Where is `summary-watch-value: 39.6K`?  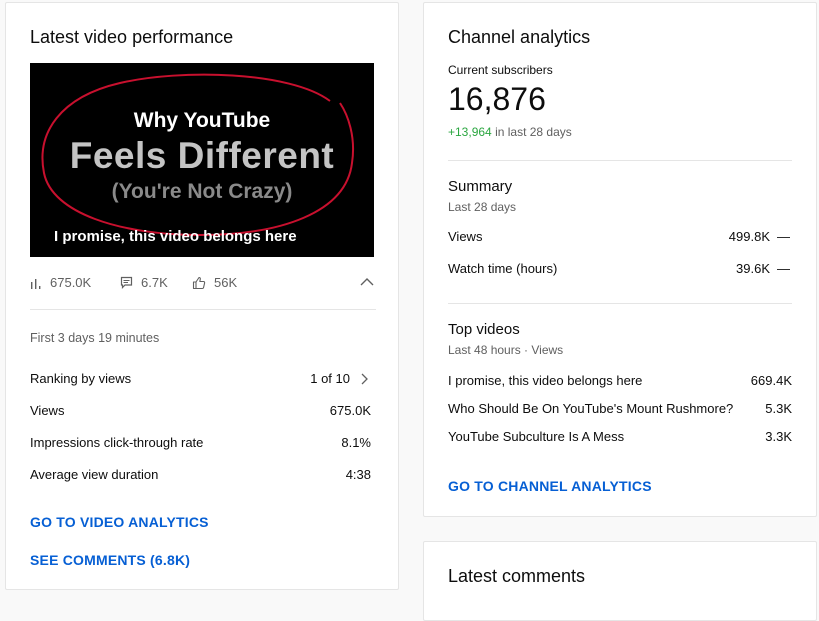
summary-watch-value: 39.6K is located at coordinates (753, 268).